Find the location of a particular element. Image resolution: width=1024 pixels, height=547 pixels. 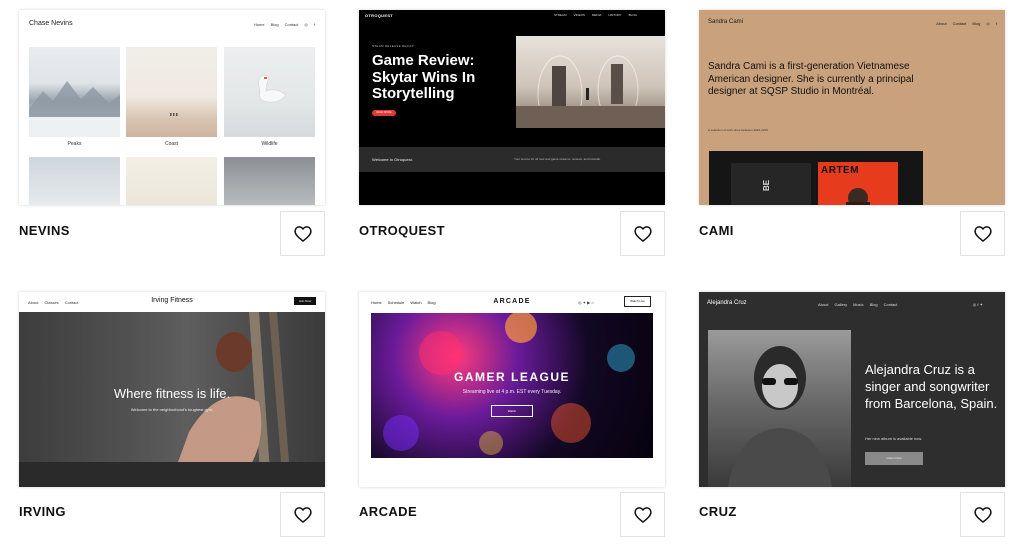

mountain-illustration is located at coordinates (74, 109).